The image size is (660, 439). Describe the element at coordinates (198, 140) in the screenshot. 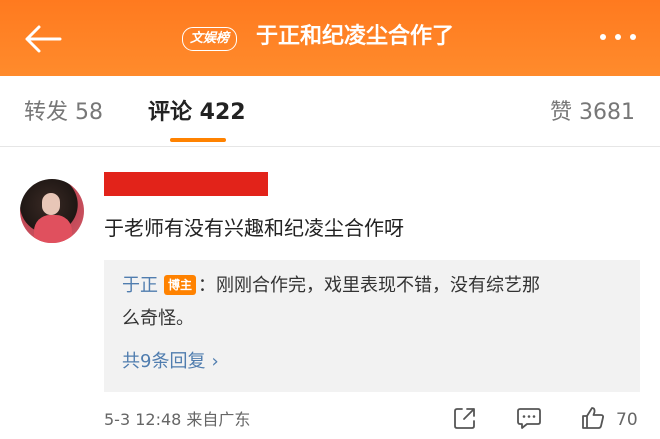

I see `active-tab-indicator` at that location.